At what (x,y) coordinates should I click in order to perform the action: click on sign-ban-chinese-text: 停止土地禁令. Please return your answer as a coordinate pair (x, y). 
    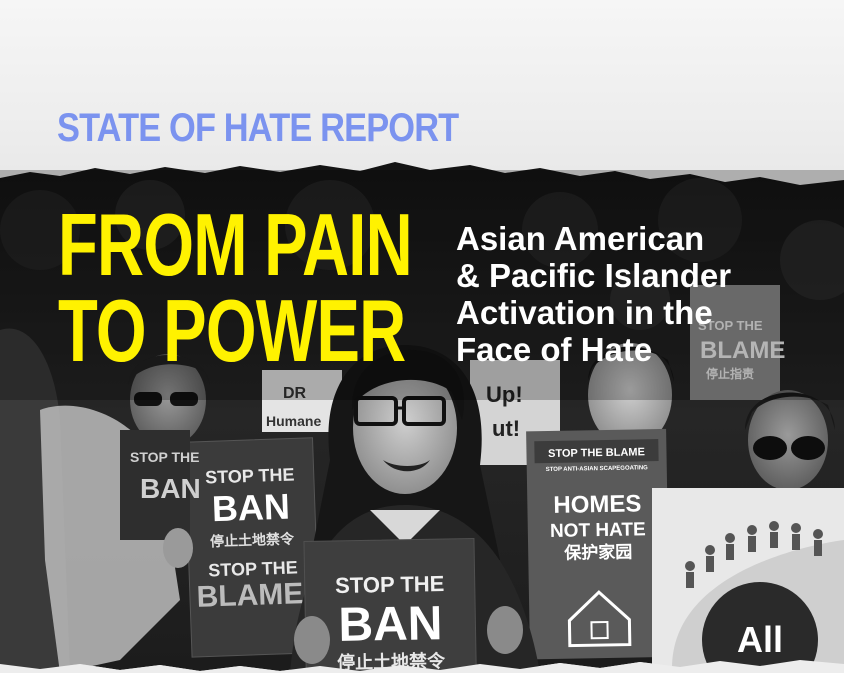
    Looking at the image, I should click on (253, 539).